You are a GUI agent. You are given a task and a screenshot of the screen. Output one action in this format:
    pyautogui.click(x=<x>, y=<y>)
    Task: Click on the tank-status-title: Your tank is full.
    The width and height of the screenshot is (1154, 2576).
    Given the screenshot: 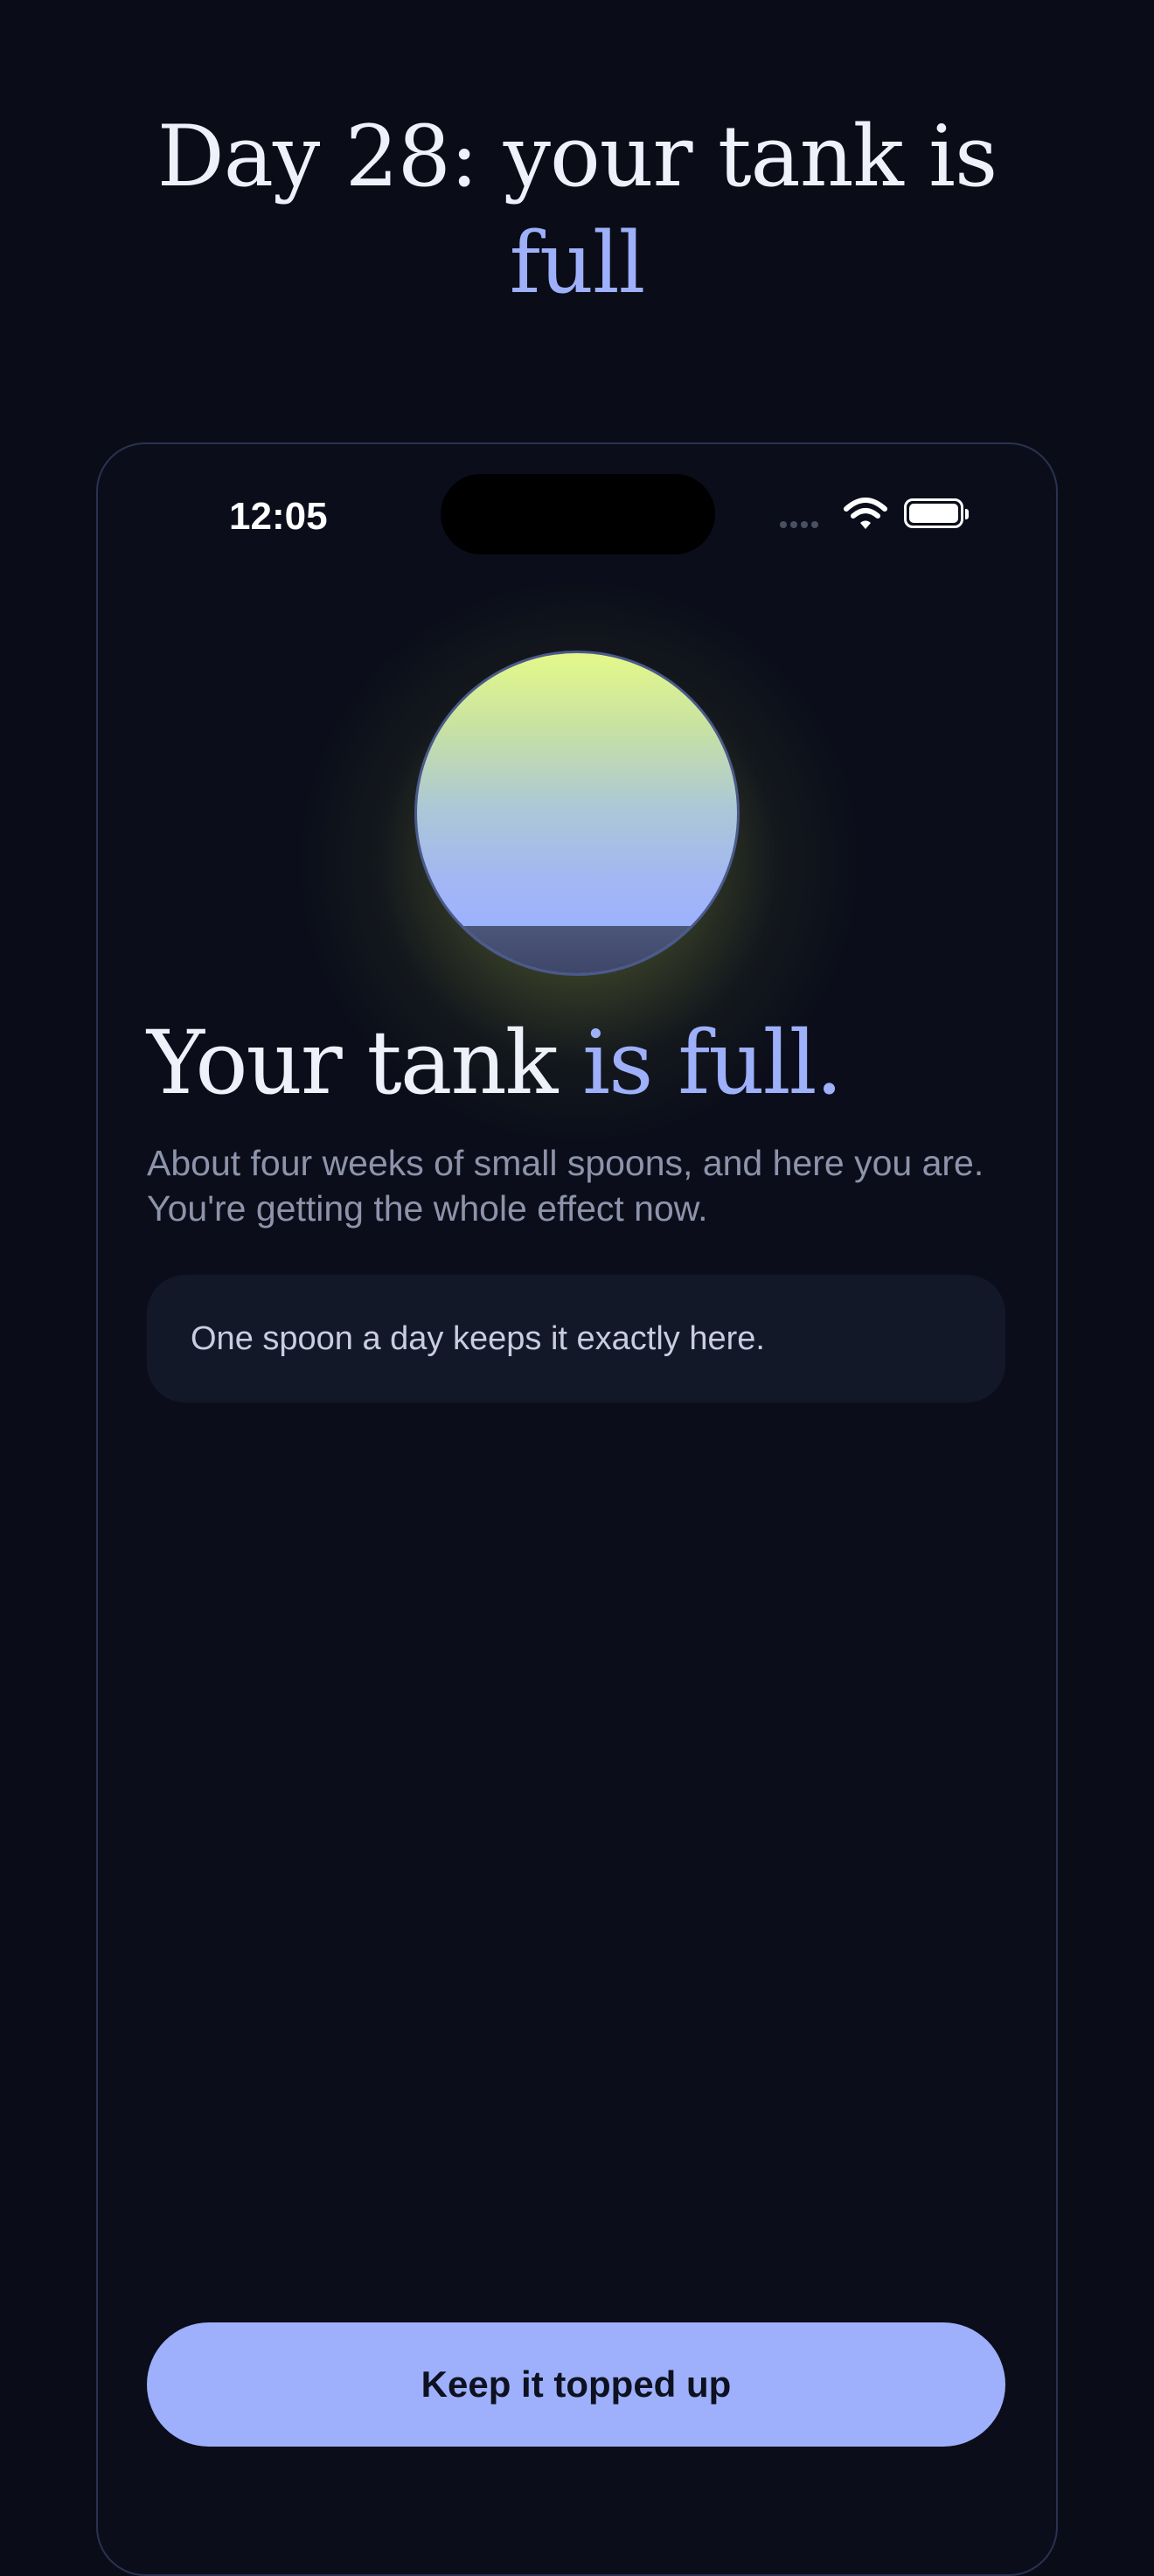 What is the action you would take?
    pyautogui.click(x=495, y=1063)
    